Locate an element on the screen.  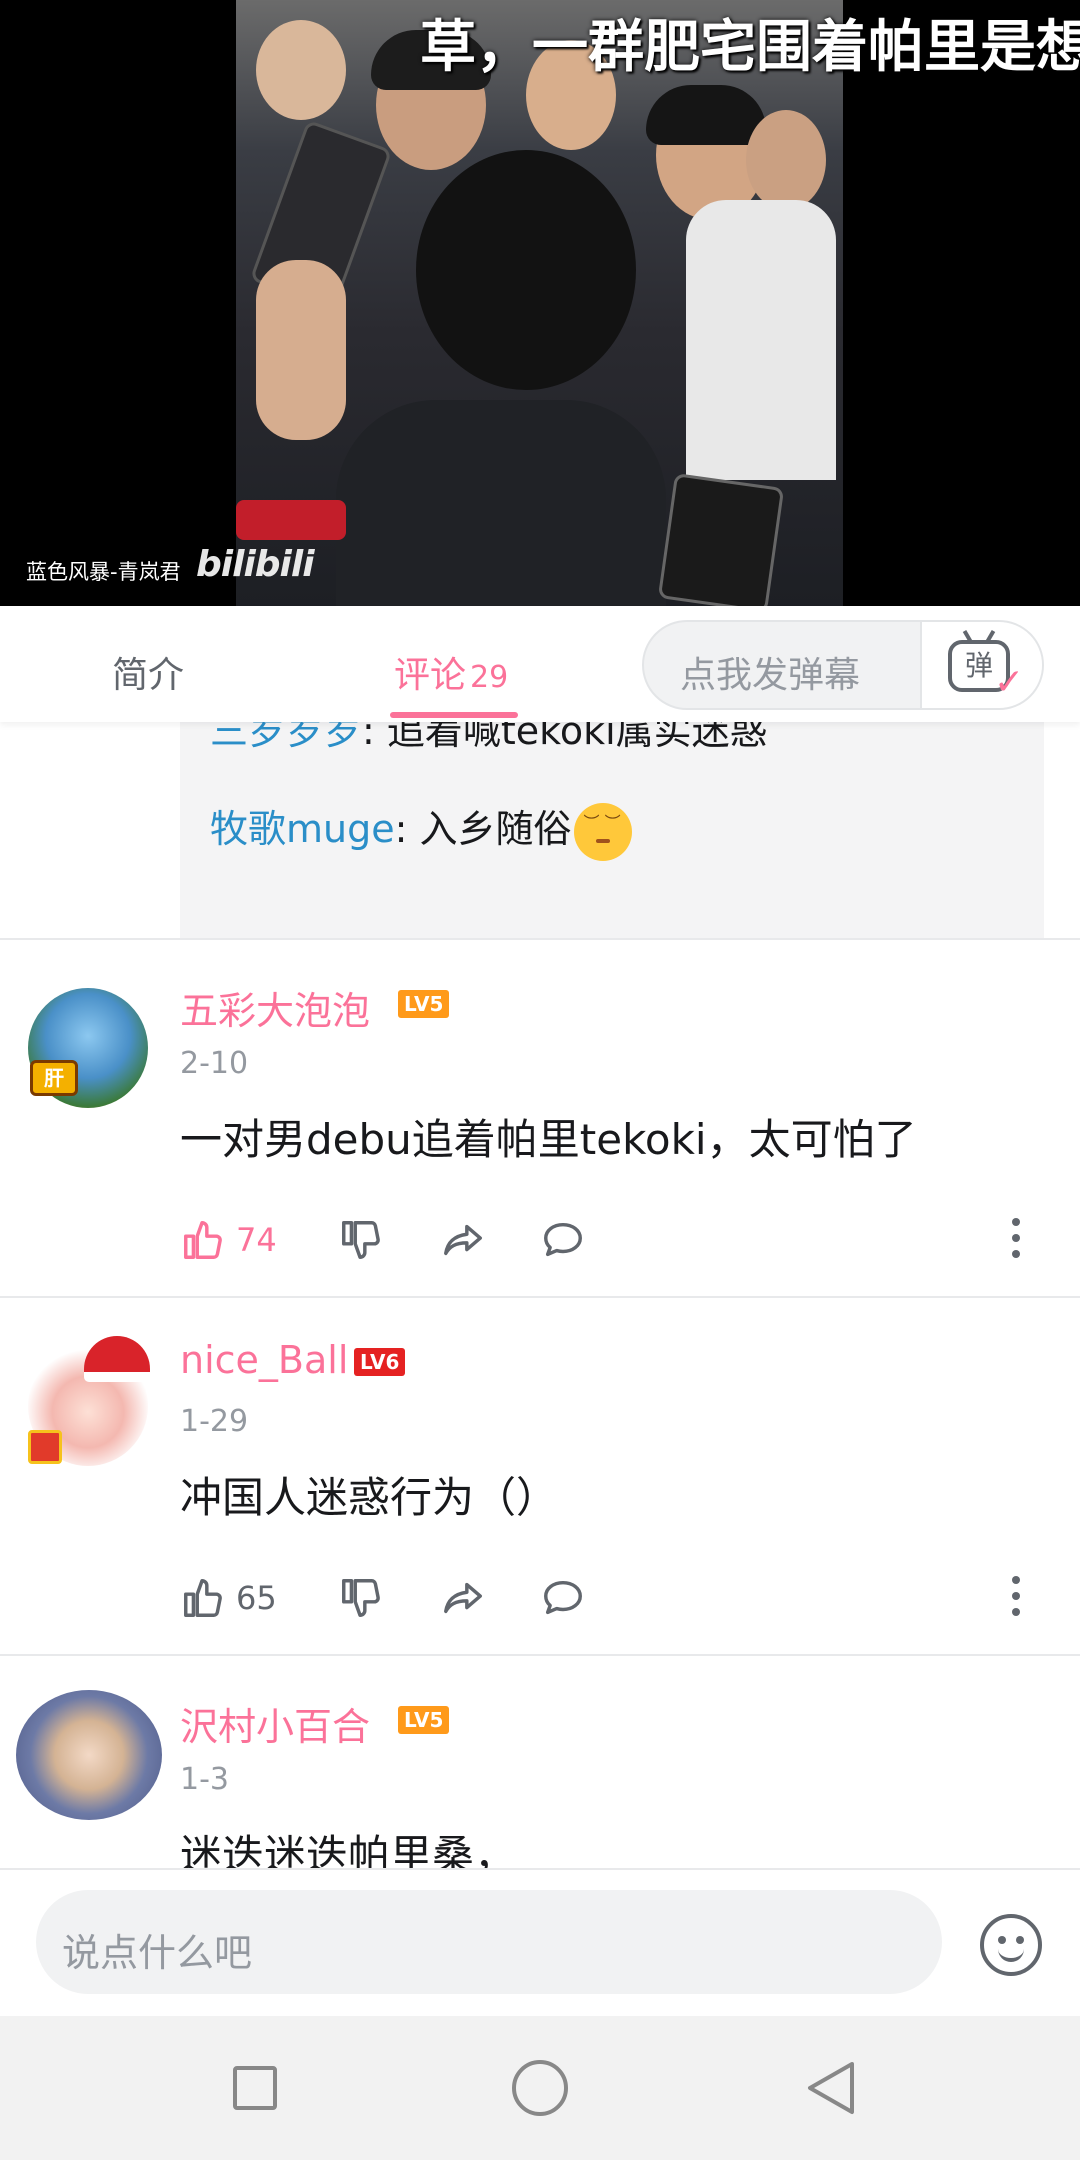
comment-text: 迷迭迷迭帕里桑， is located at coordinates (348, 1845).